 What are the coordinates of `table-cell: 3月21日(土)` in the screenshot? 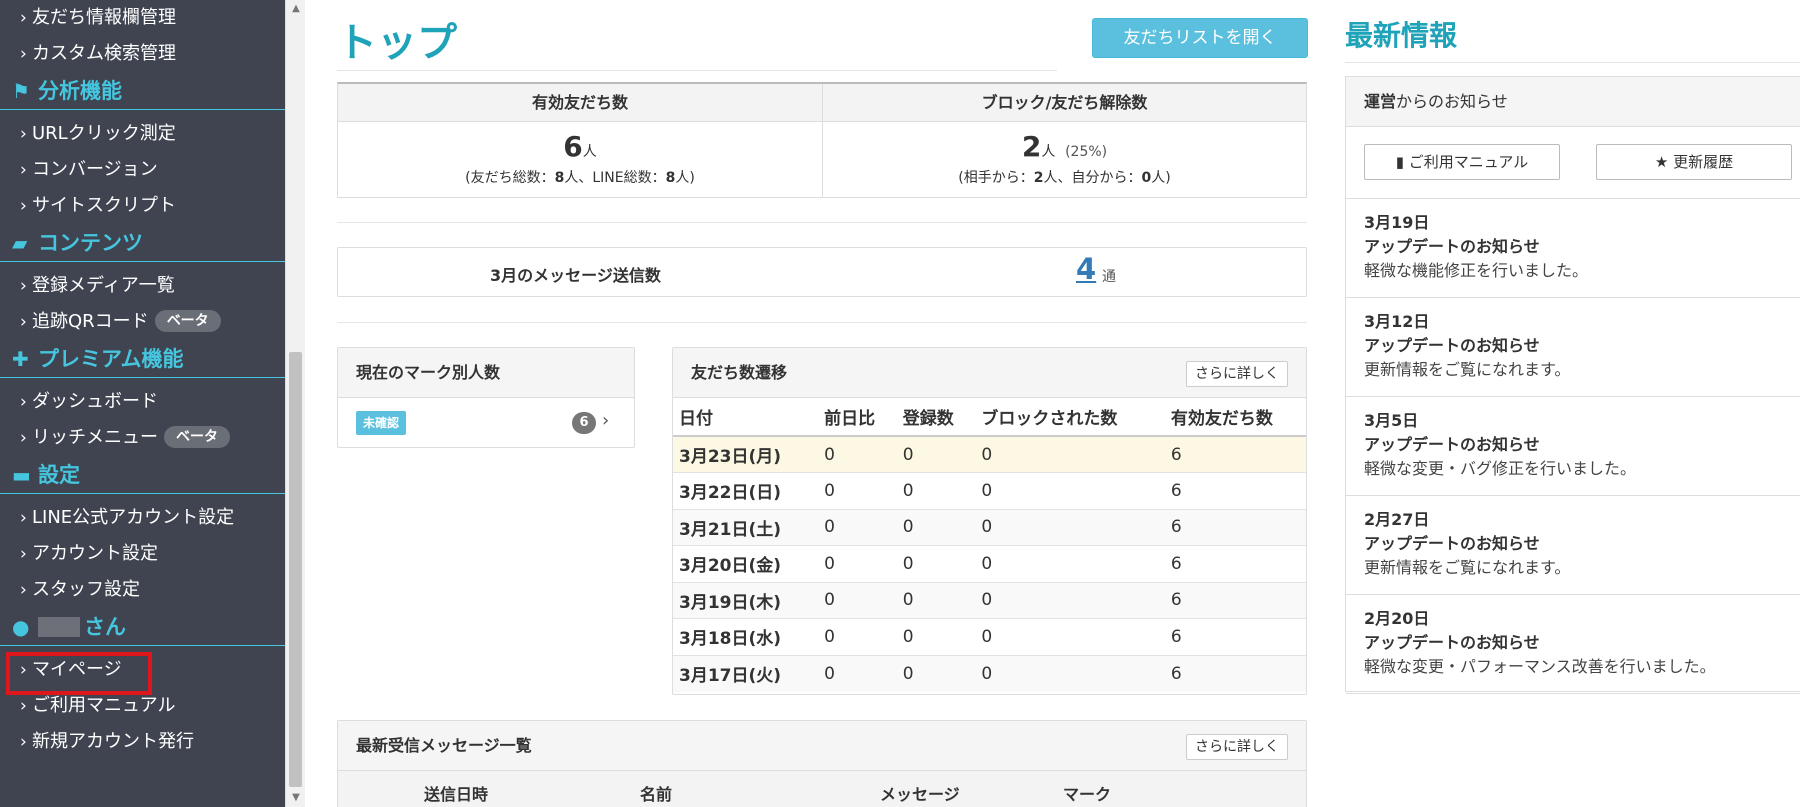 It's located at (746, 527).